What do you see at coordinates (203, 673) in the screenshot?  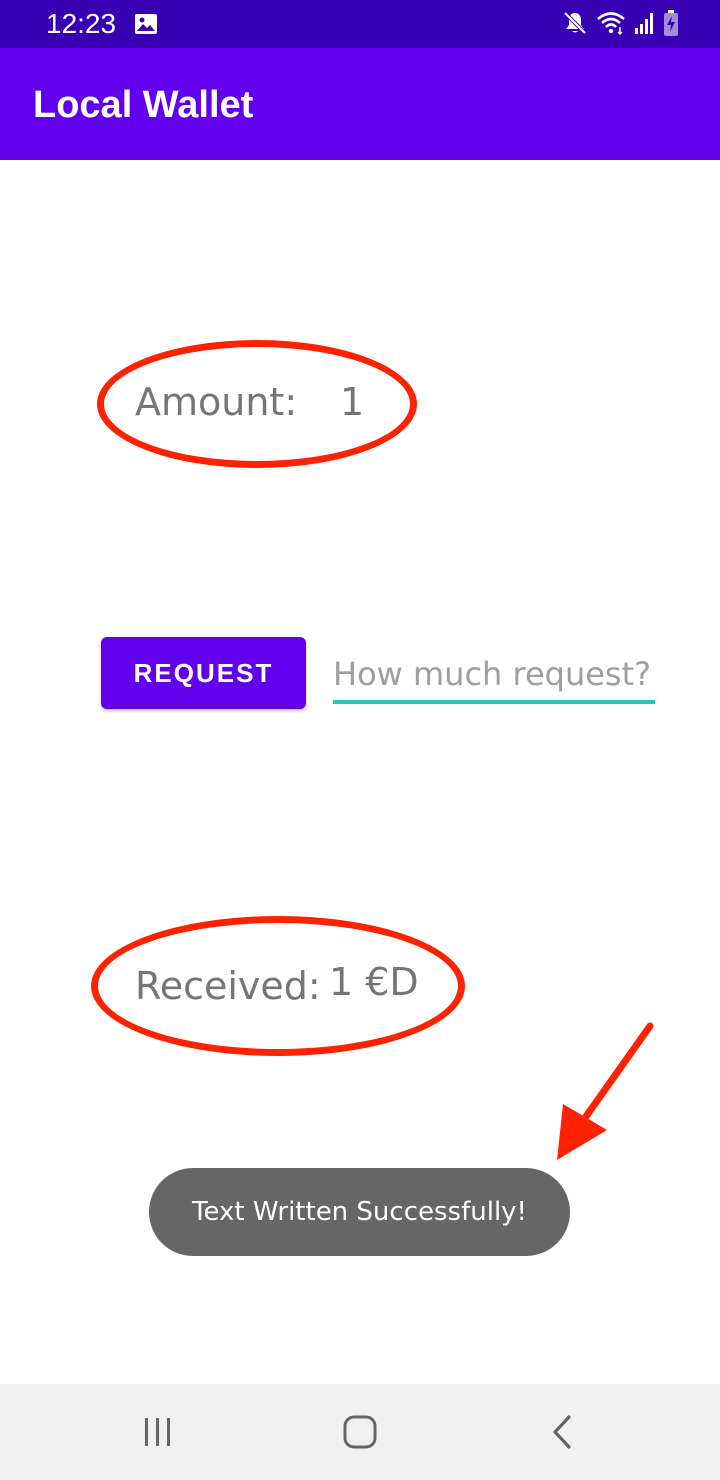 I see `request-button: REQUEST` at bounding box center [203, 673].